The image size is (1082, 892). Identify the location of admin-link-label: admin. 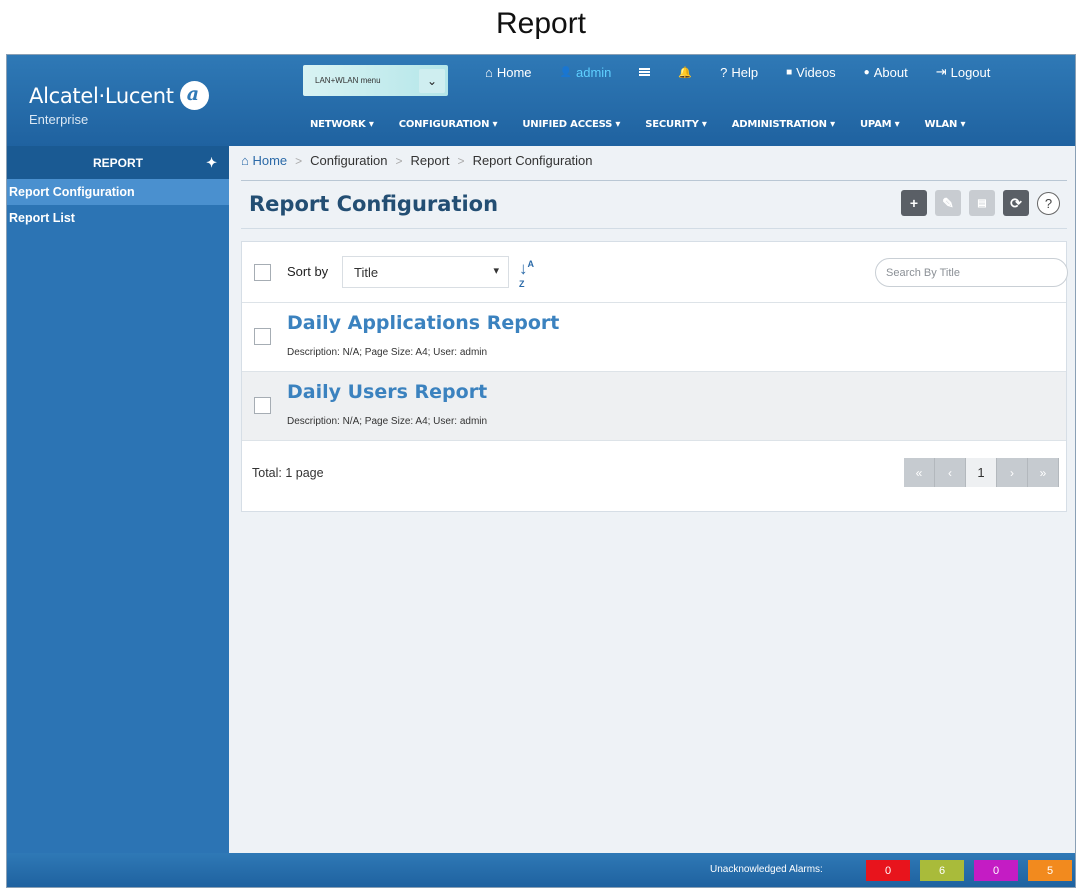
(594, 72).